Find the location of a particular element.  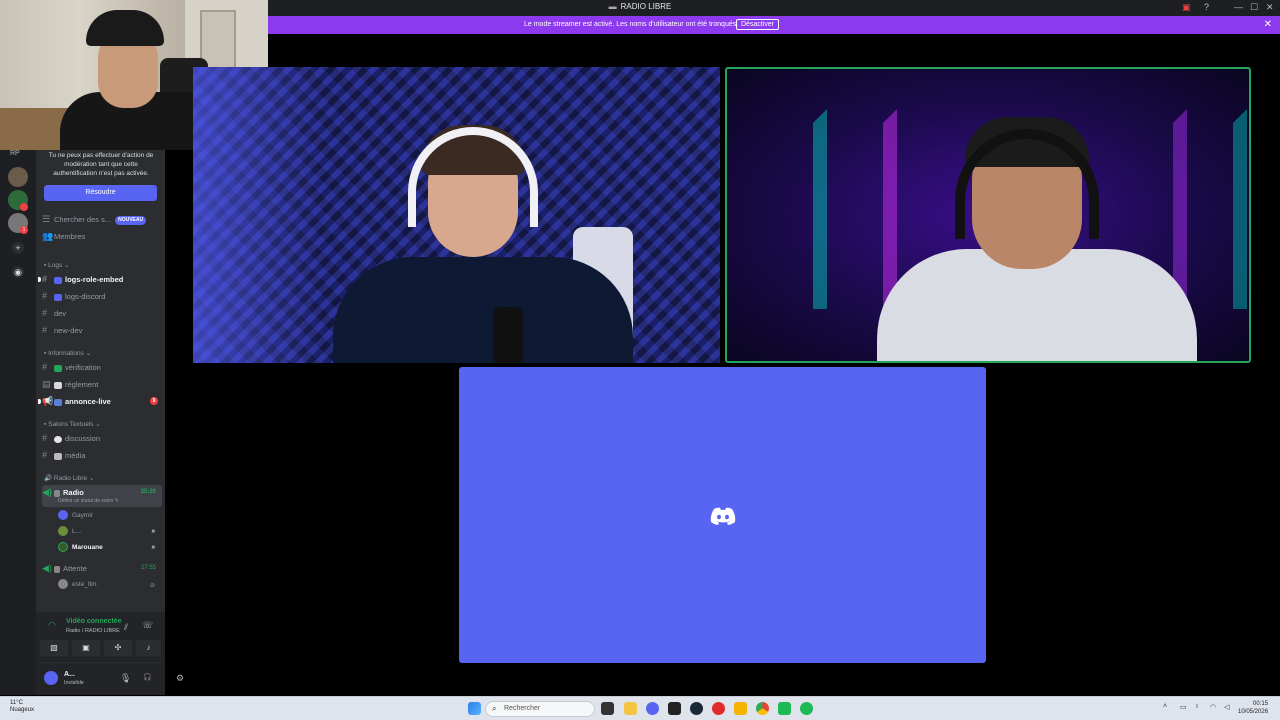

channel-reglement: ▤ règlement is located at coordinates (102, 384).